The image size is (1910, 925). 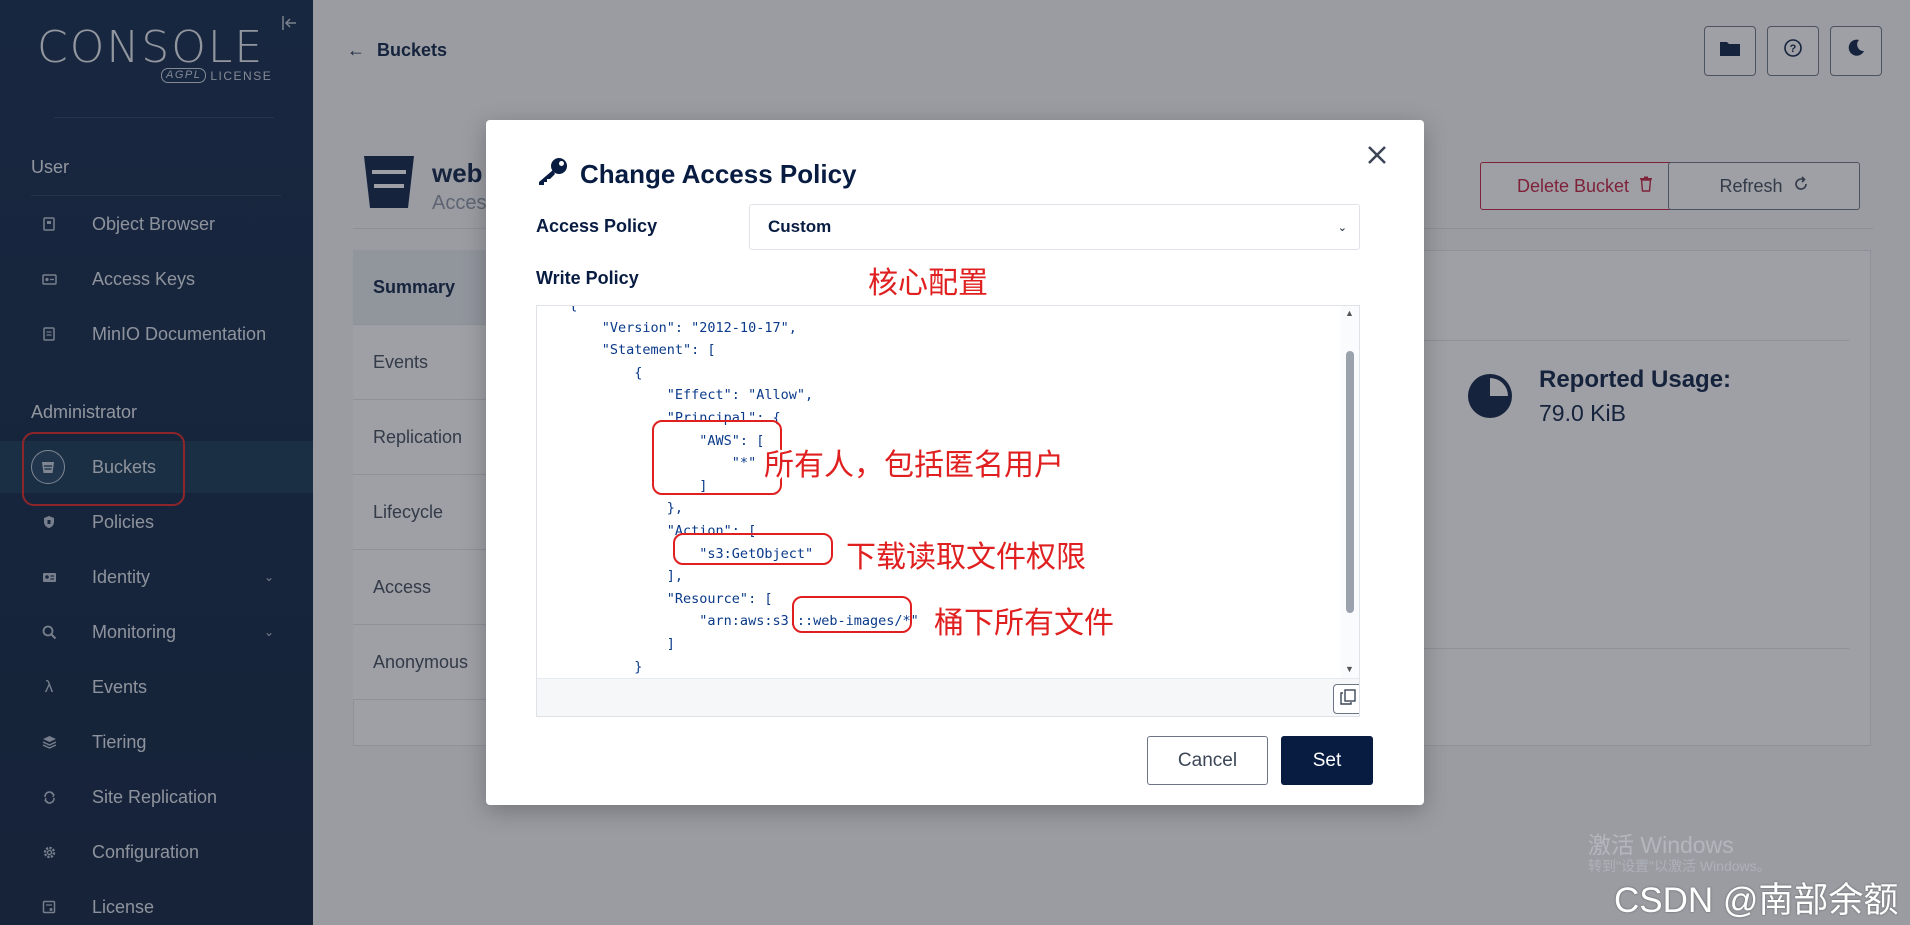 I want to click on scrollbar-thumb, so click(x=1350, y=482).